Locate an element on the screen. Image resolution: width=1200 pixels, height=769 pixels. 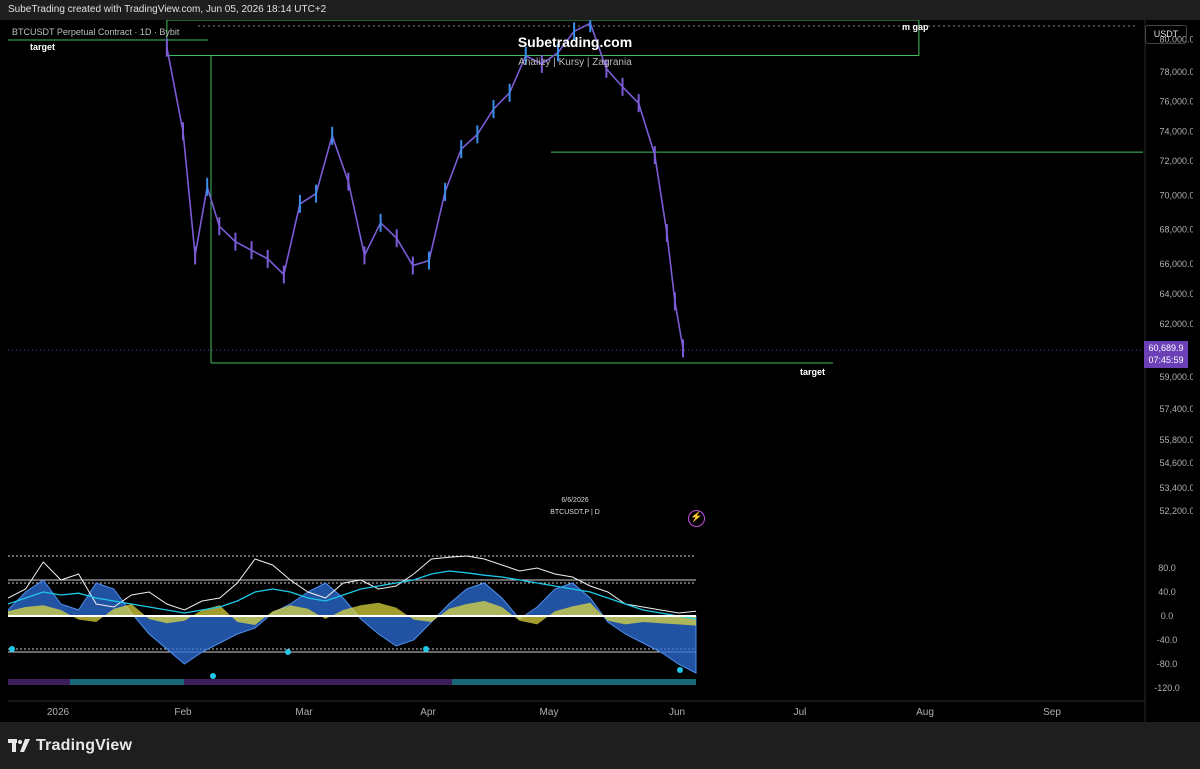
oscillator-area is located at coordinates (352, 626).